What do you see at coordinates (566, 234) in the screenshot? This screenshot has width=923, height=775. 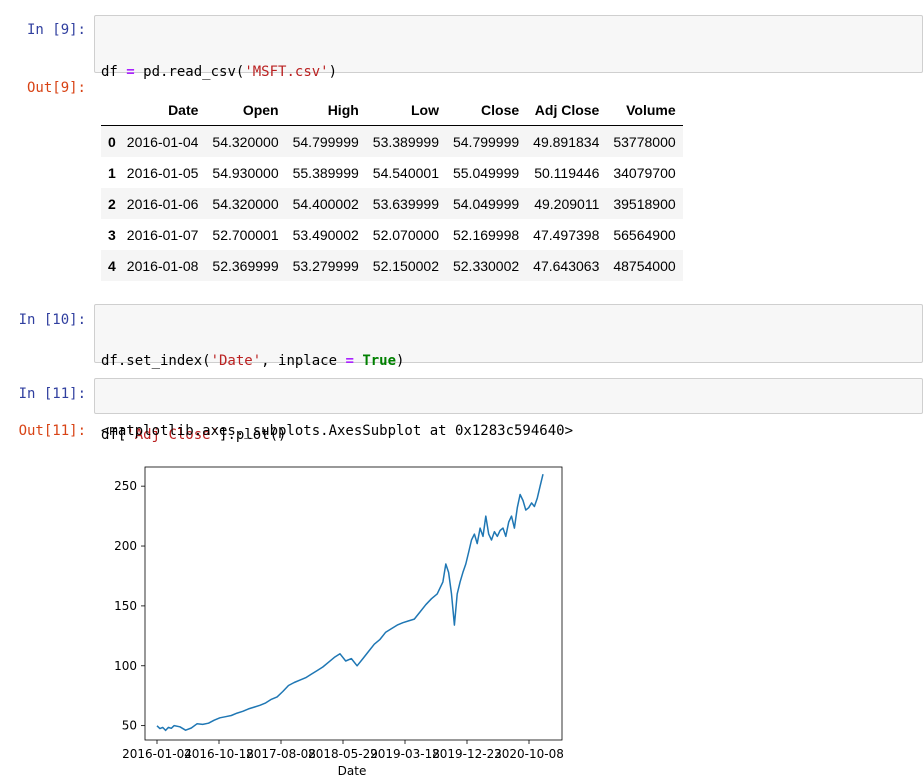 I see `table-cell: 47.497398` at bounding box center [566, 234].